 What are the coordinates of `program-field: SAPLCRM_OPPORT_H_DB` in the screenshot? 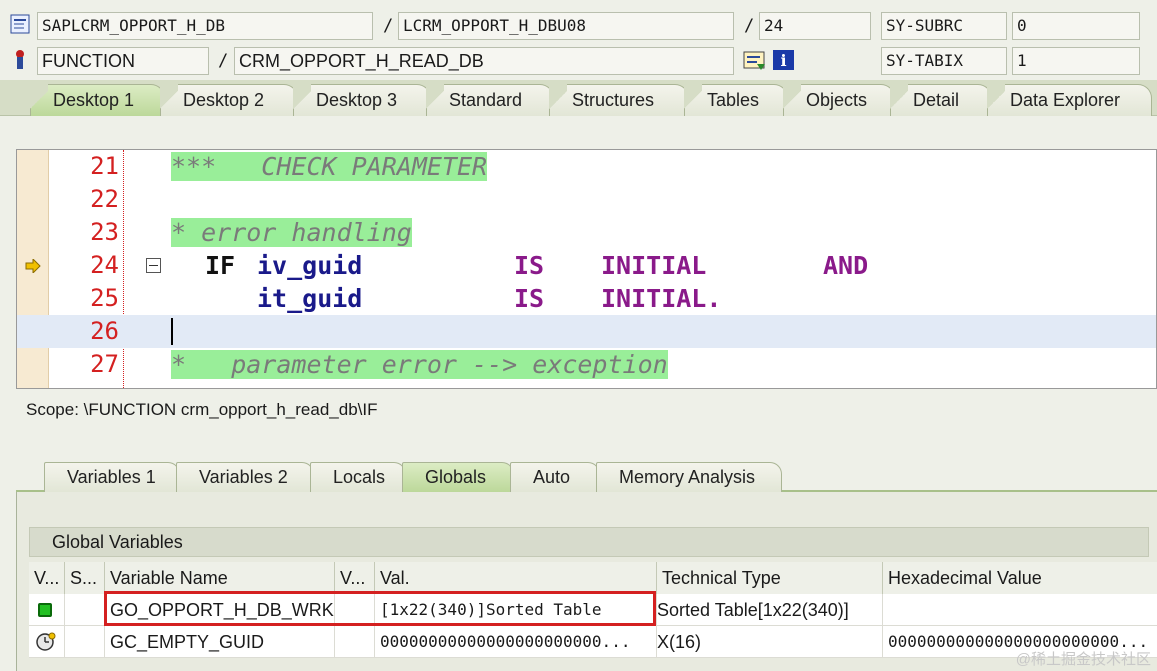 It's located at (205, 26).